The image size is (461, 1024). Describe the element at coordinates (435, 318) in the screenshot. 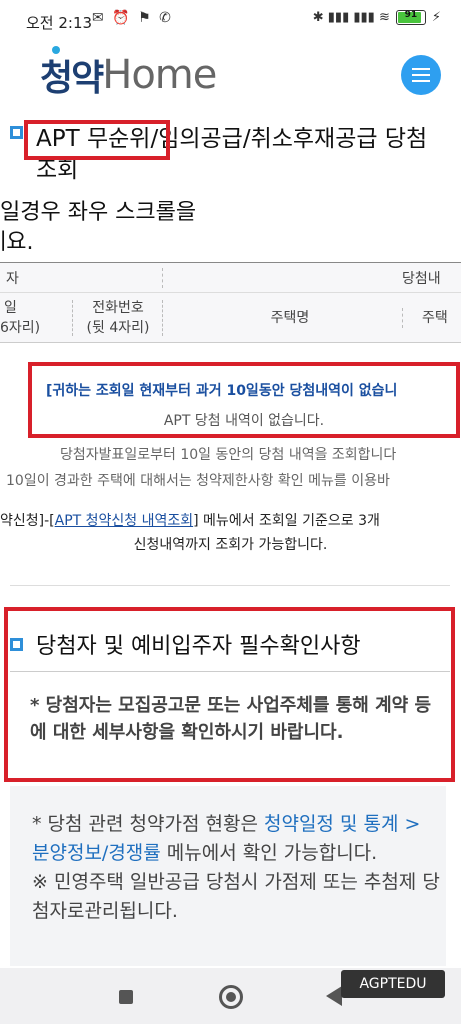

I see `th-house: 주택` at that location.